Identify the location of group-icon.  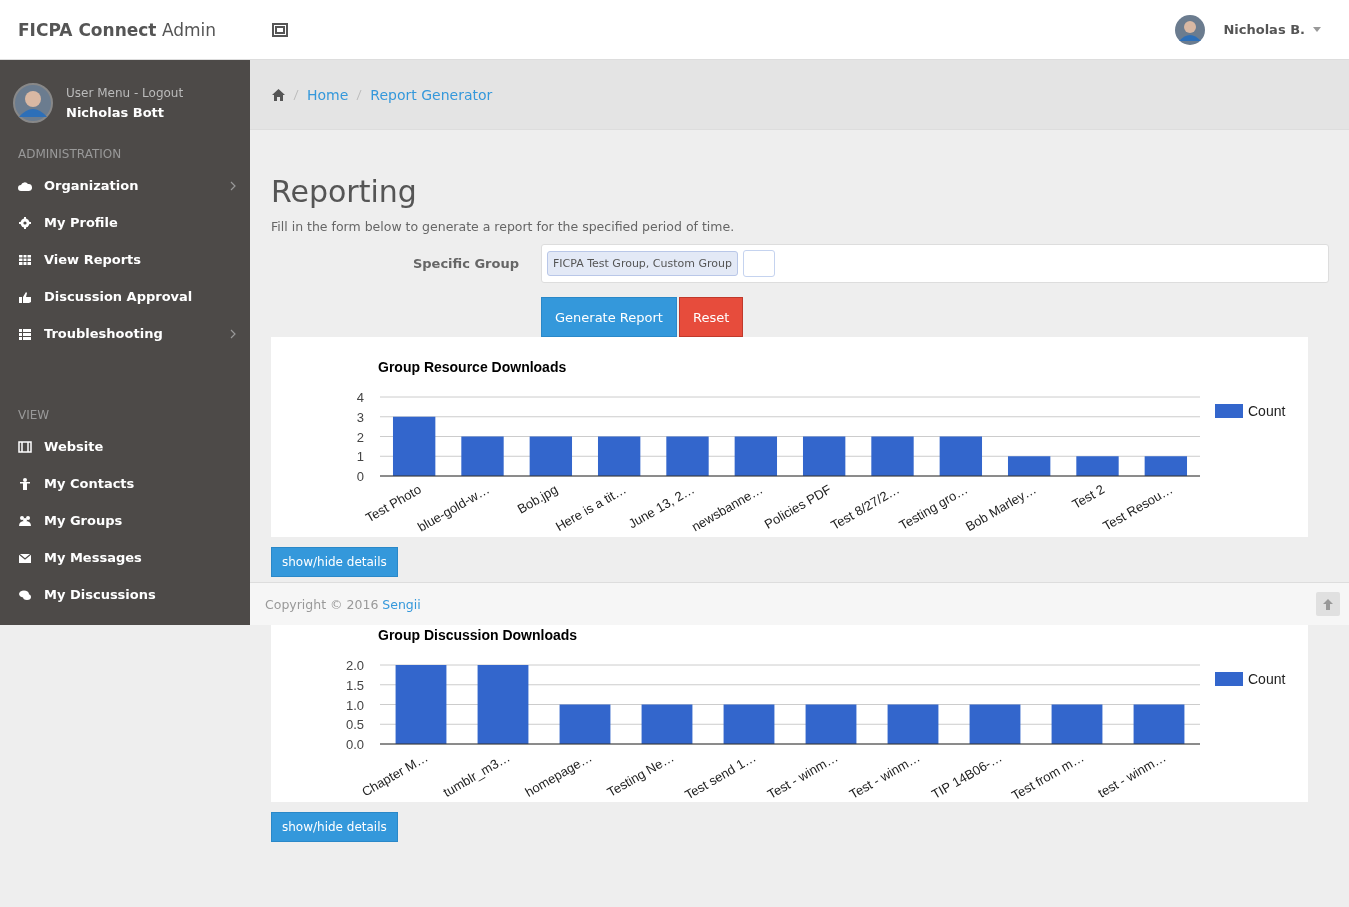
(25, 520).